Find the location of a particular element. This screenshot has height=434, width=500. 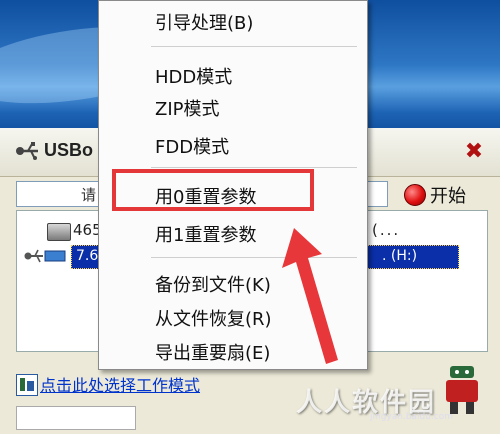

menu-item-label: 从文件恢复(R) is located at coordinates (213, 319).